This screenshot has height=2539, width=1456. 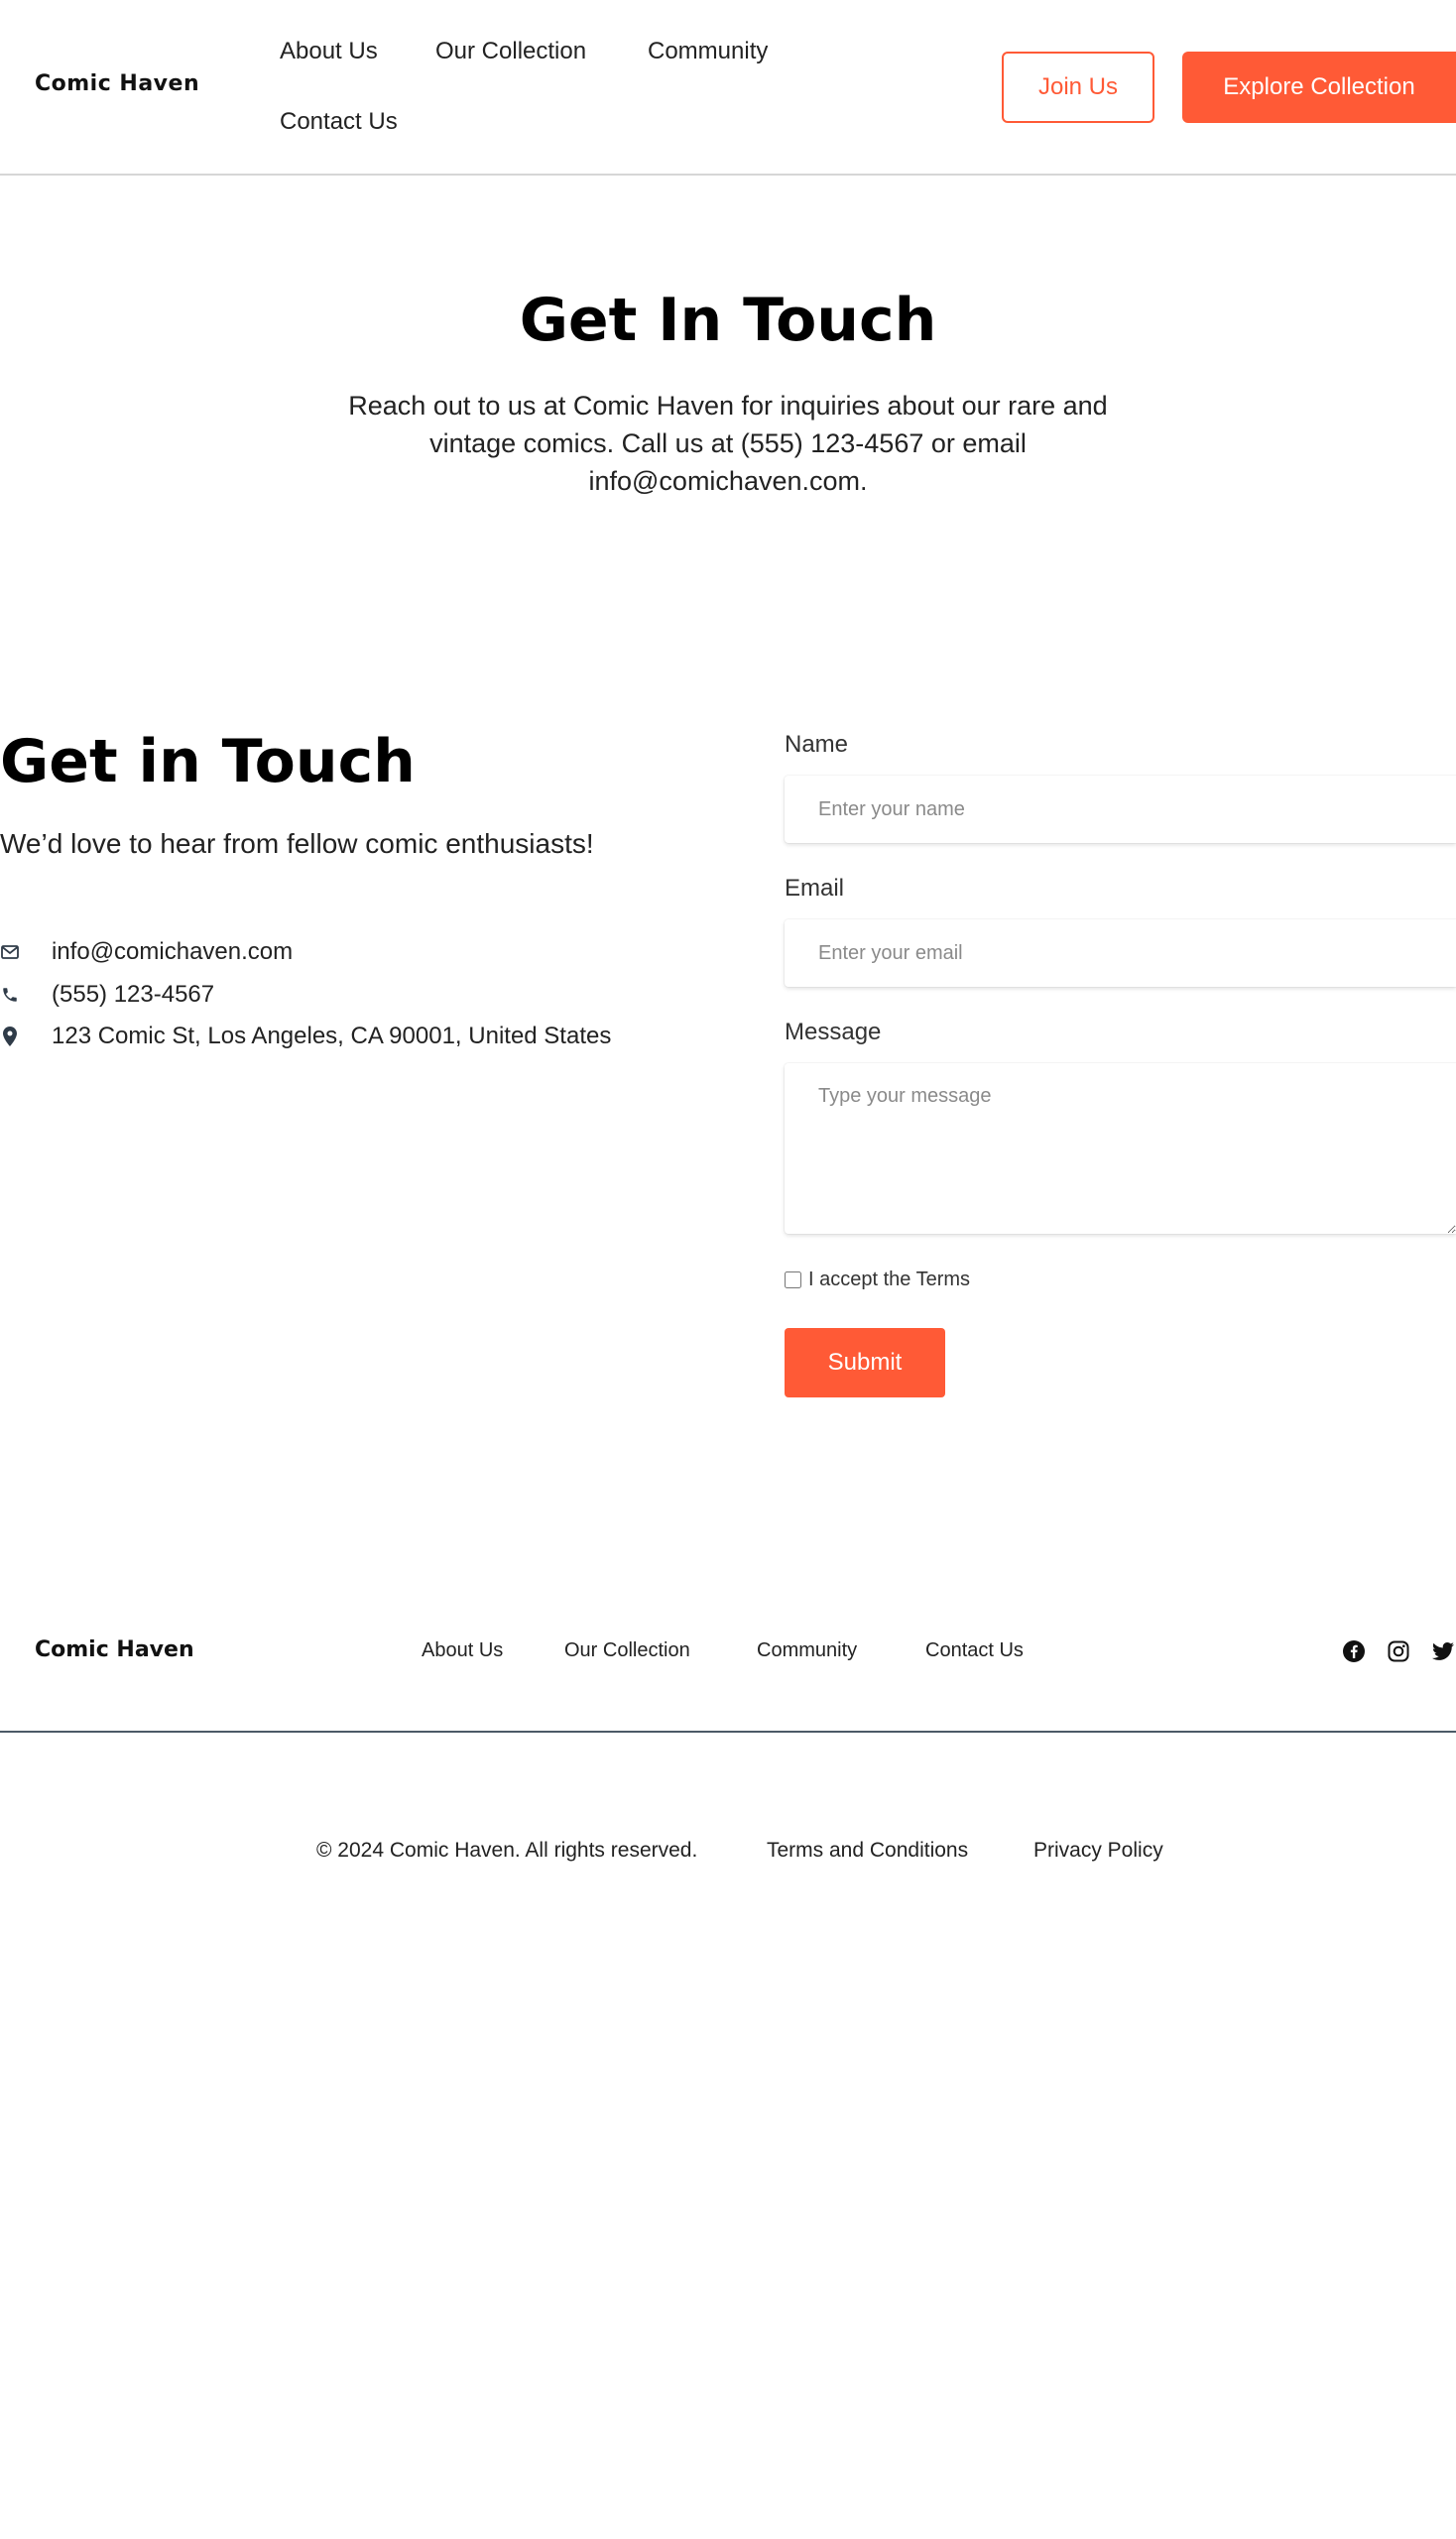 What do you see at coordinates (1120, 809) in the screenshot?
I see `name-input` at bounding box center [1120, 809].